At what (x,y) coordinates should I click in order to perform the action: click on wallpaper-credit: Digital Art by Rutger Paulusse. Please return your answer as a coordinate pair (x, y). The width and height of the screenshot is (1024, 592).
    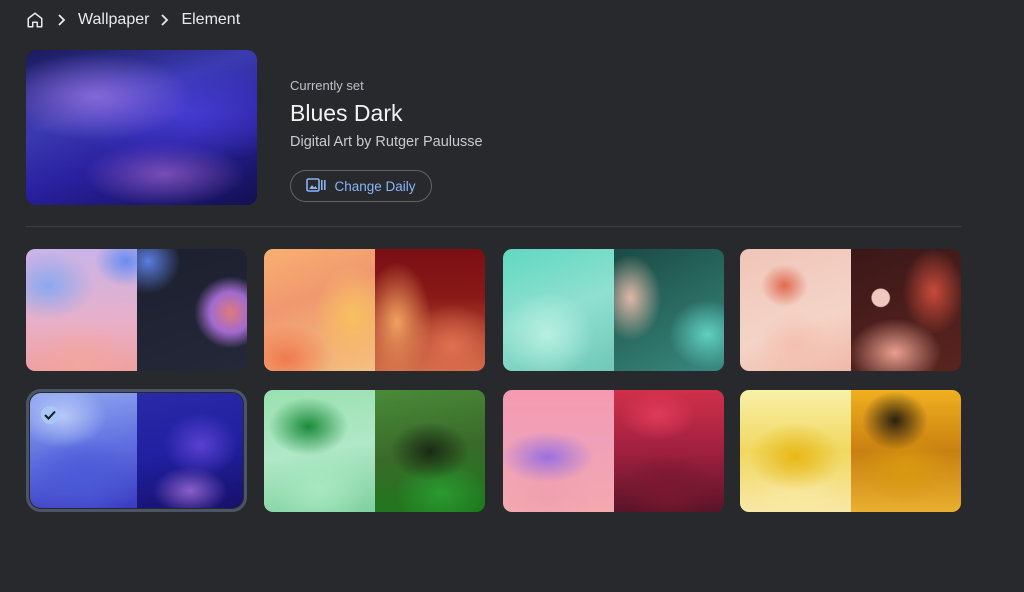
    Looking at the image, I should click on (386, 142).